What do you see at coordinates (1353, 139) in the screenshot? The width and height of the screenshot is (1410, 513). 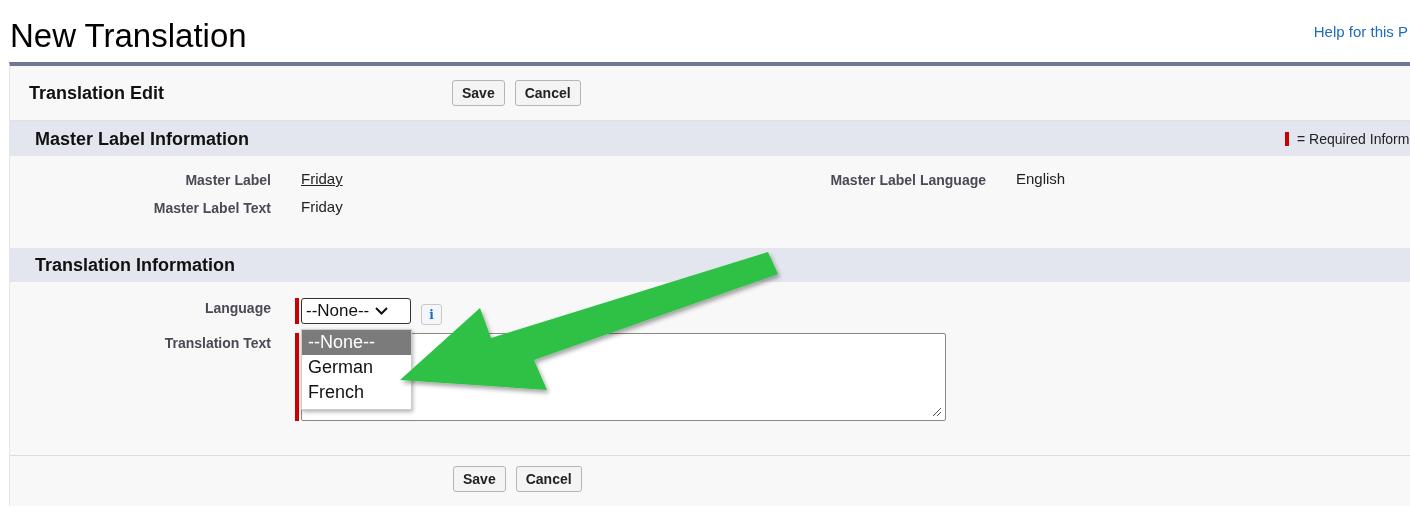 I see `required-legend: = Required Inform` at bounding box center [1353, 139].